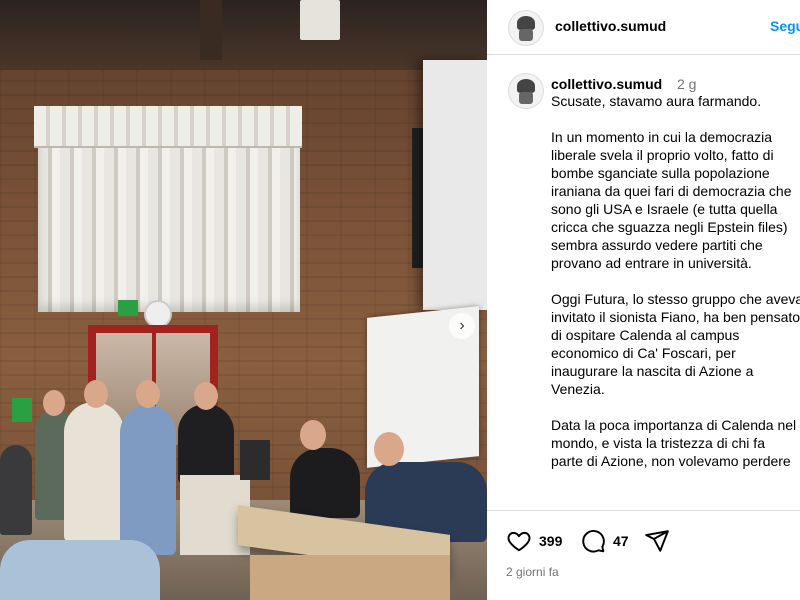  I want to click on comment-count: 47, so click(621, 541).